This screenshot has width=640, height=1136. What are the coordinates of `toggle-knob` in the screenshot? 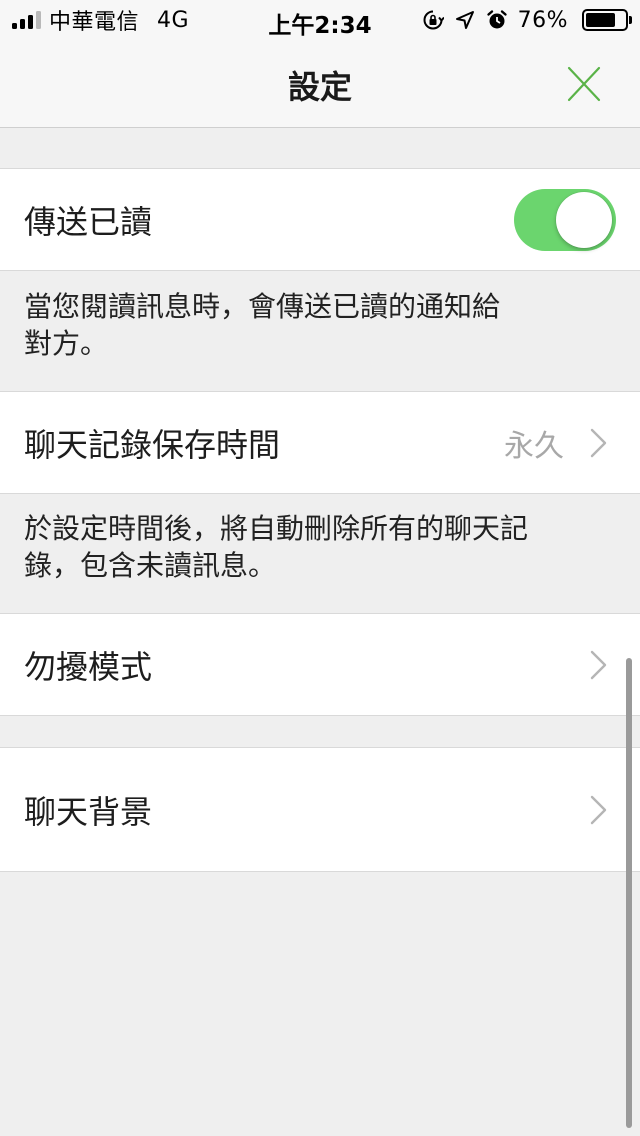 It's located at (584, 220).